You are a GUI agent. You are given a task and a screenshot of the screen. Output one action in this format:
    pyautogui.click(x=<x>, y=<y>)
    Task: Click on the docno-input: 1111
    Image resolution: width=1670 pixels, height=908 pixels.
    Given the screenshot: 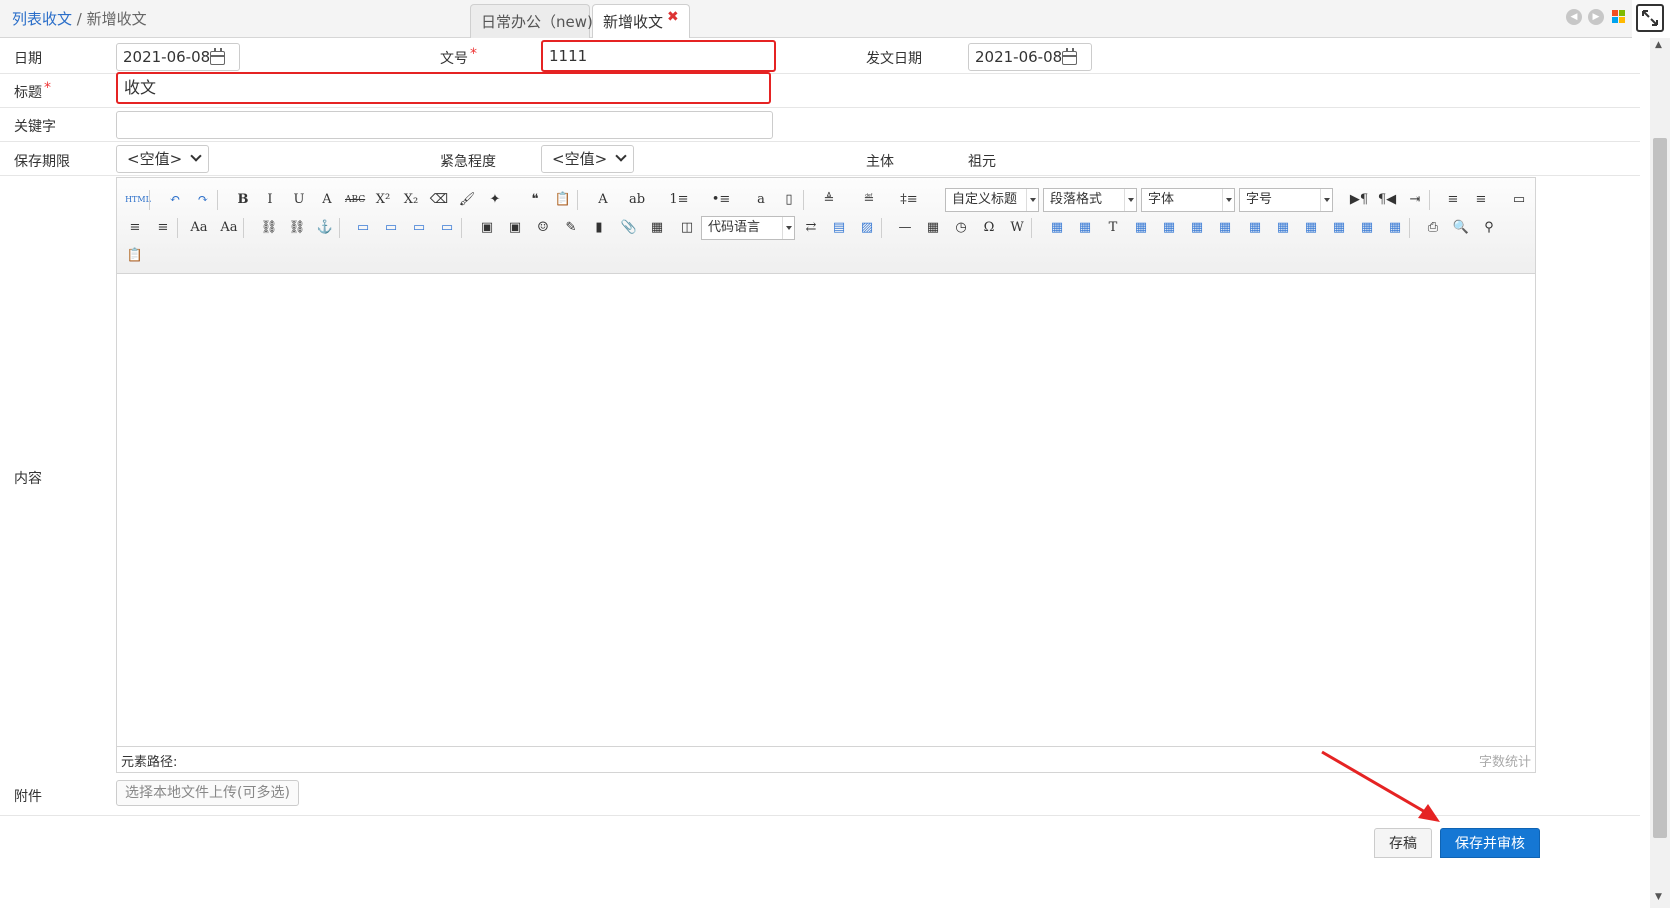 What is the action you would take?
    pyautogui.click(x=658, y=56)
    